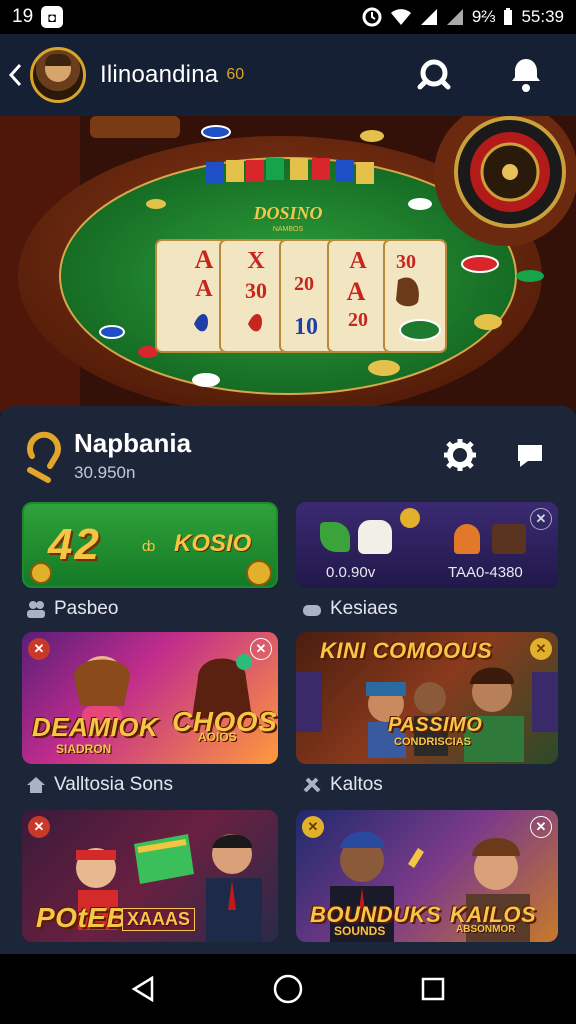  What do you see at coordinates (401, 17) in the screenshot?
I see `wifi-icon` at bounding box center [401, 17].